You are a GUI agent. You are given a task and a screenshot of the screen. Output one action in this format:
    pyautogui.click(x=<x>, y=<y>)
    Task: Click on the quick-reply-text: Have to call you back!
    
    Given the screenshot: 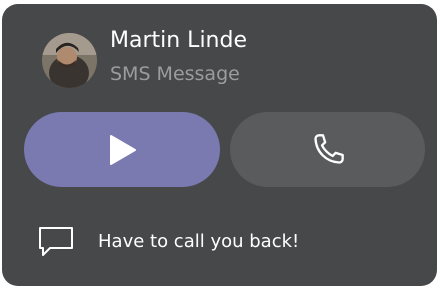 What is the action you would take?
    pyautogui.click(x=199, y=241)
    